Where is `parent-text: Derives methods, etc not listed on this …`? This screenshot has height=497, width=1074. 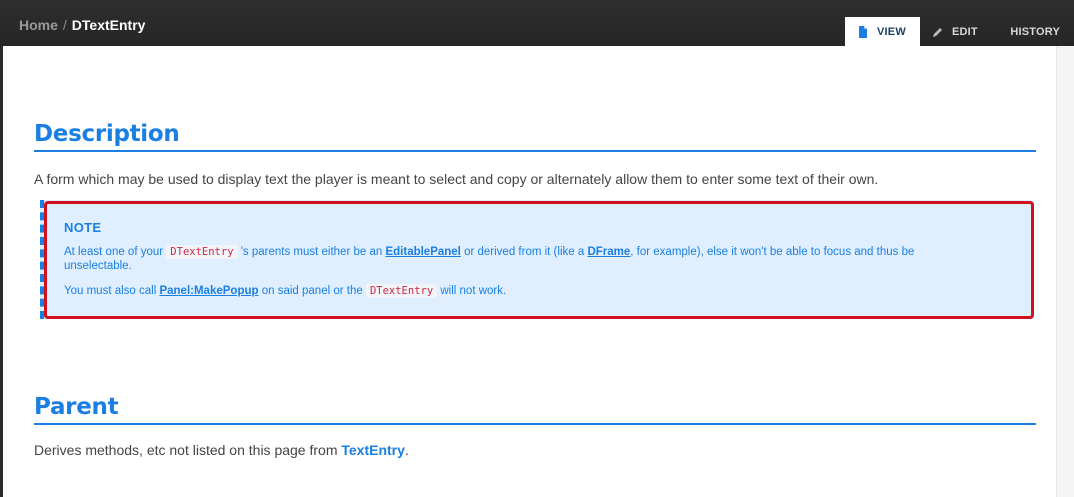
parent-text: Derives methods, etc not listed on this … is located at coordinates (221, 450).